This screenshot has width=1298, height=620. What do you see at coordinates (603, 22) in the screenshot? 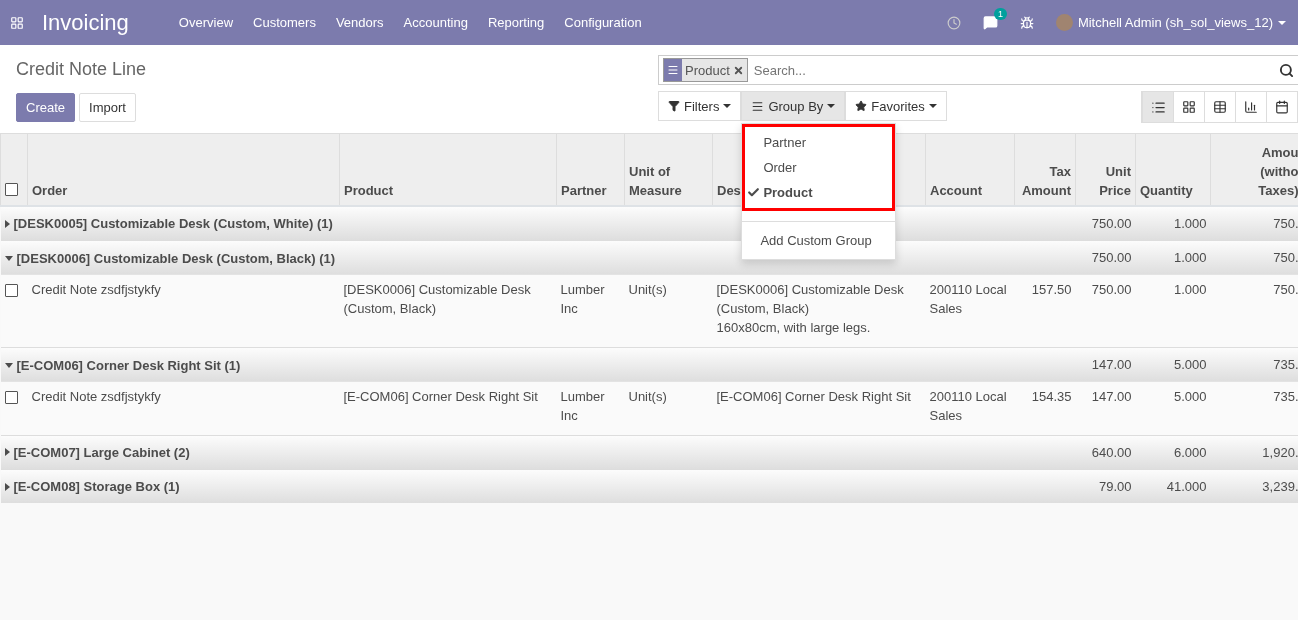
I see `nav-menu-item: Configuration` at bounding box center [603, 22].